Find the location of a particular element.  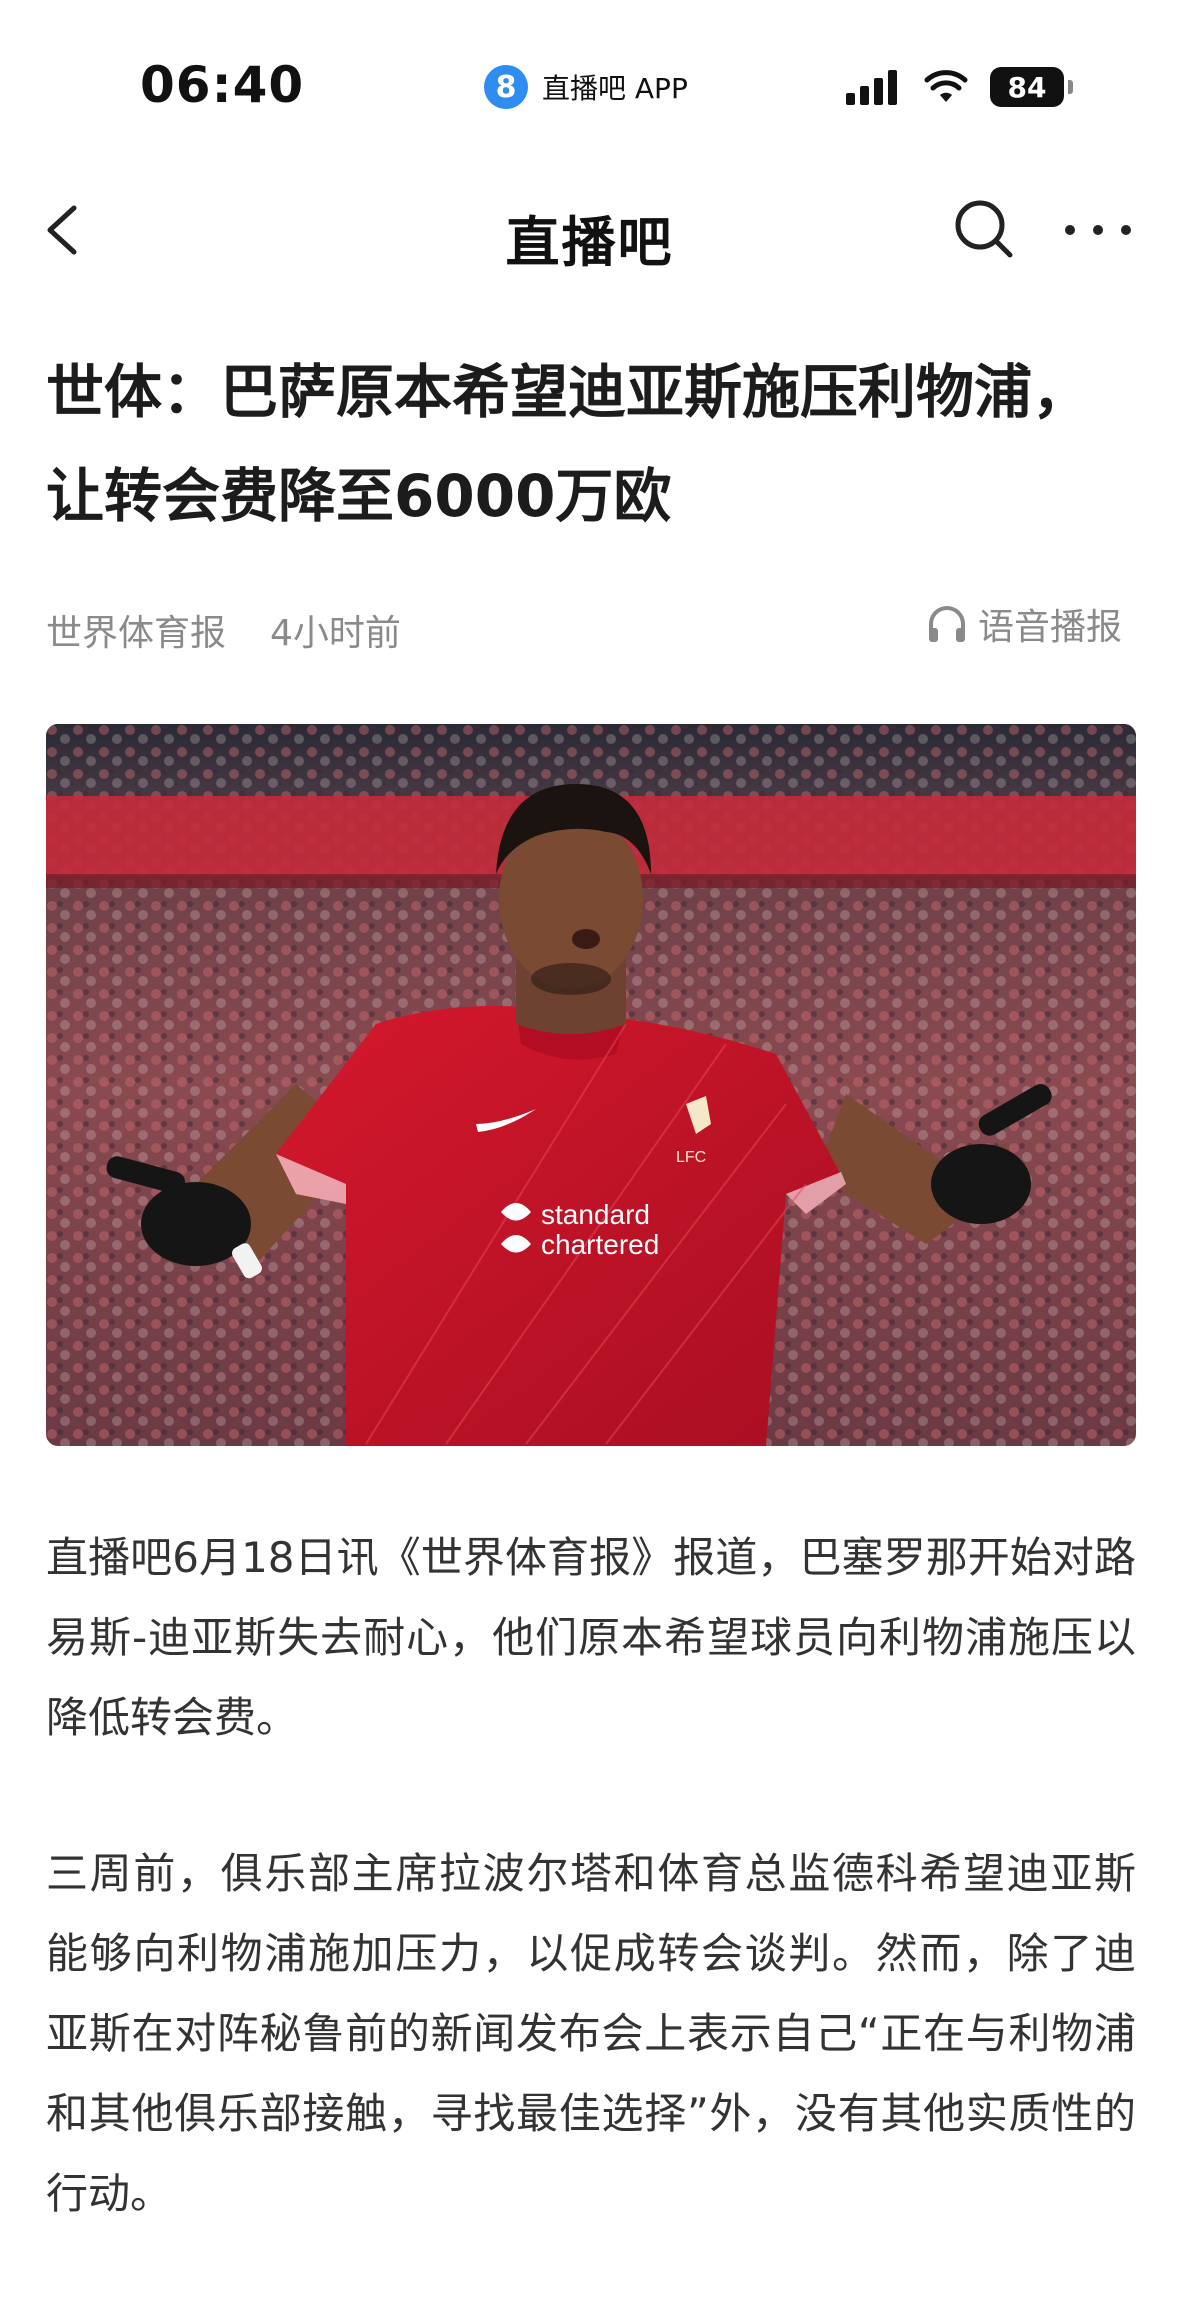

article-time: 4小时前 is located at coordinates (335, 633).